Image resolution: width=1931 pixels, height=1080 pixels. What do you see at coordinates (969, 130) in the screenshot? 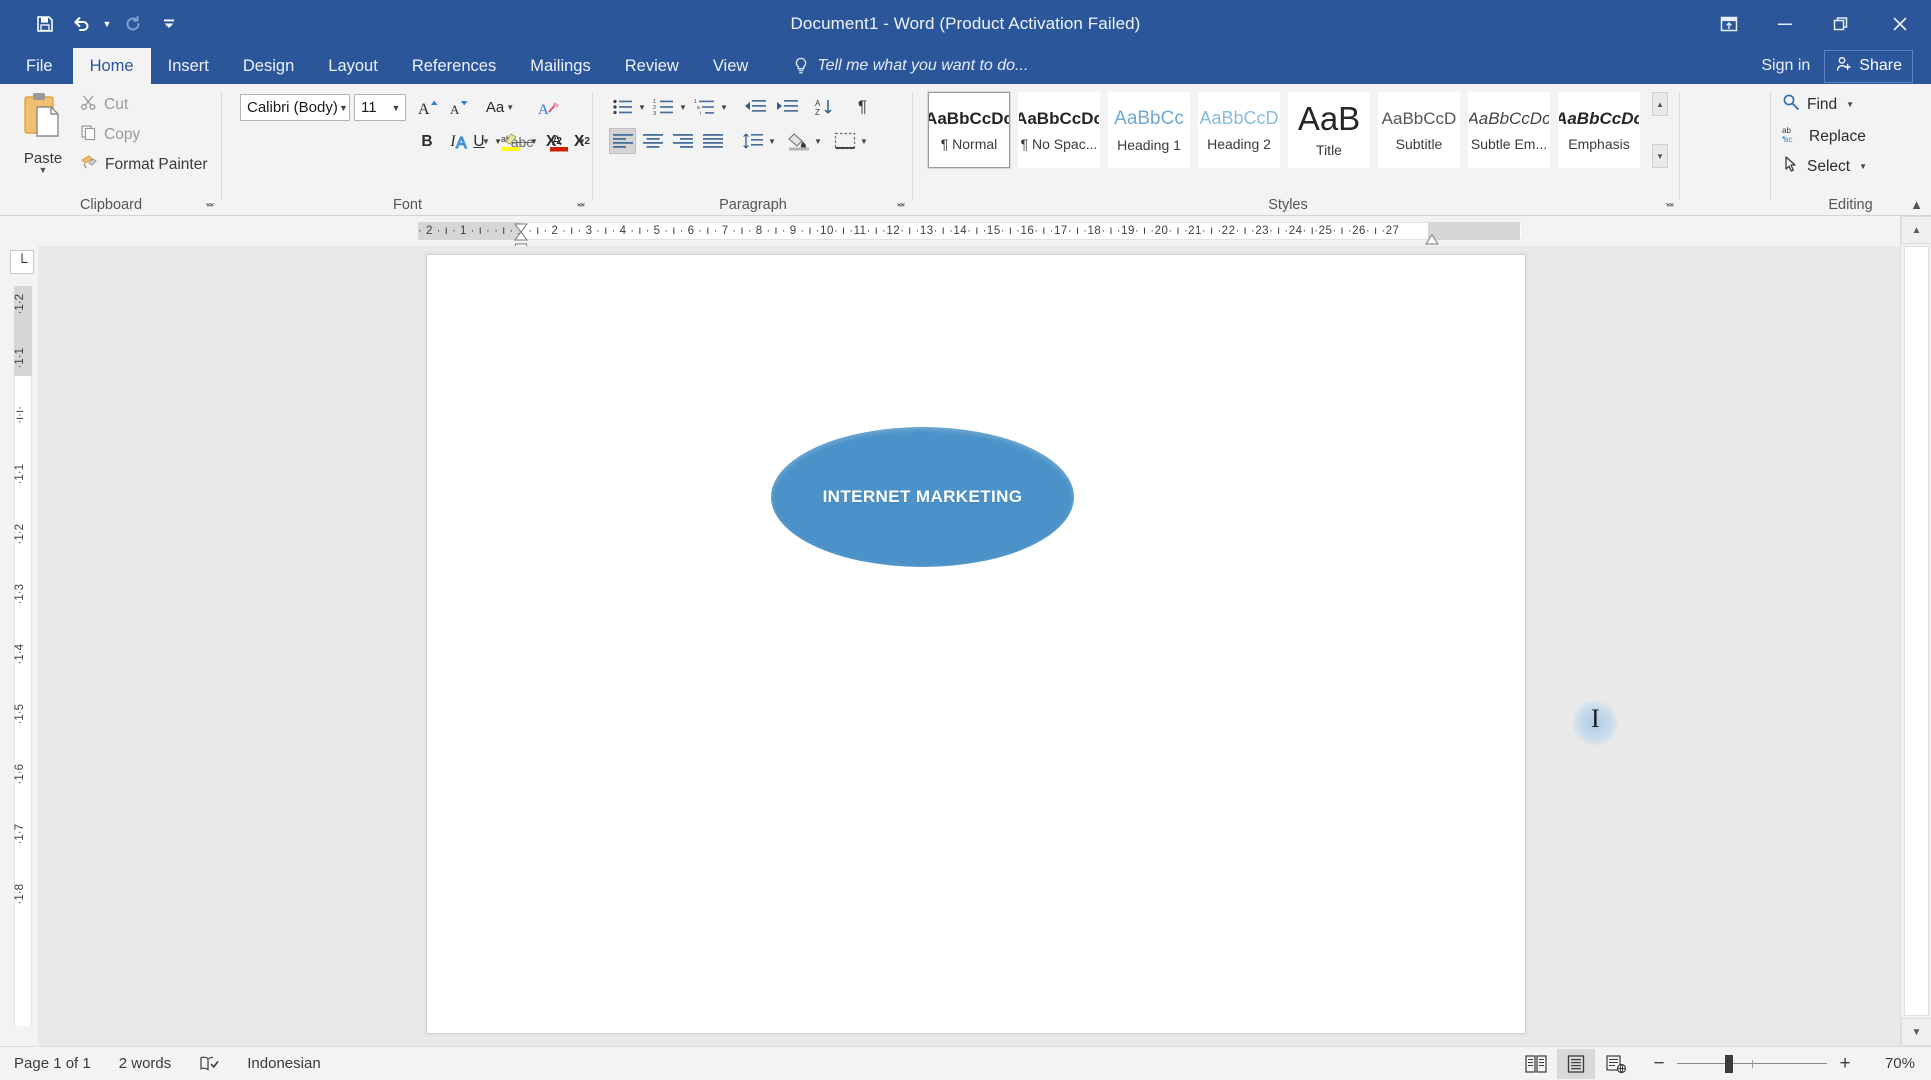
I see `style-normal: AaBbCcDc ¶ Normal` at bounding box center [969, 130].